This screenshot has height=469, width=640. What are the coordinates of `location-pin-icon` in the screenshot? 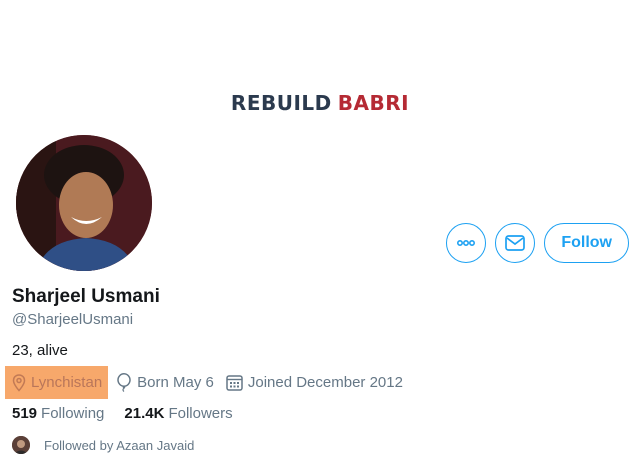 It's located at (19, 382).